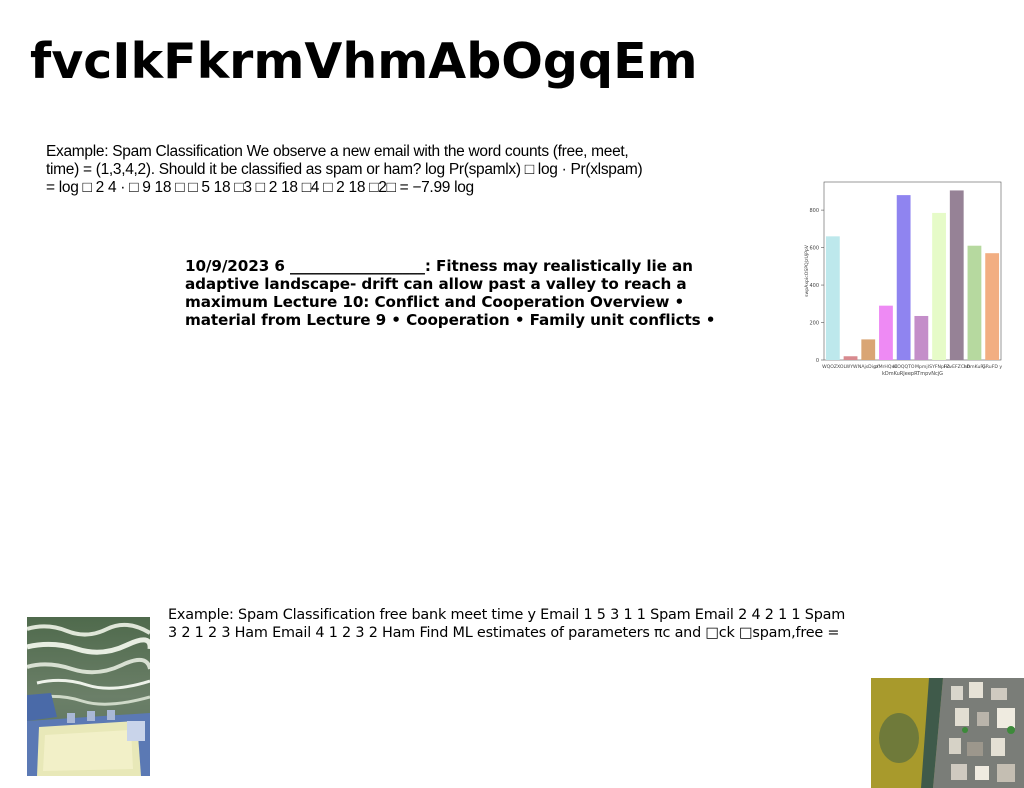 The height and width of the screenshot is (788, 1024). What do you see at coordinates (814, 324) in the screenshot?
I see `y-tick-label: 200` at bounding box center [814, 324].